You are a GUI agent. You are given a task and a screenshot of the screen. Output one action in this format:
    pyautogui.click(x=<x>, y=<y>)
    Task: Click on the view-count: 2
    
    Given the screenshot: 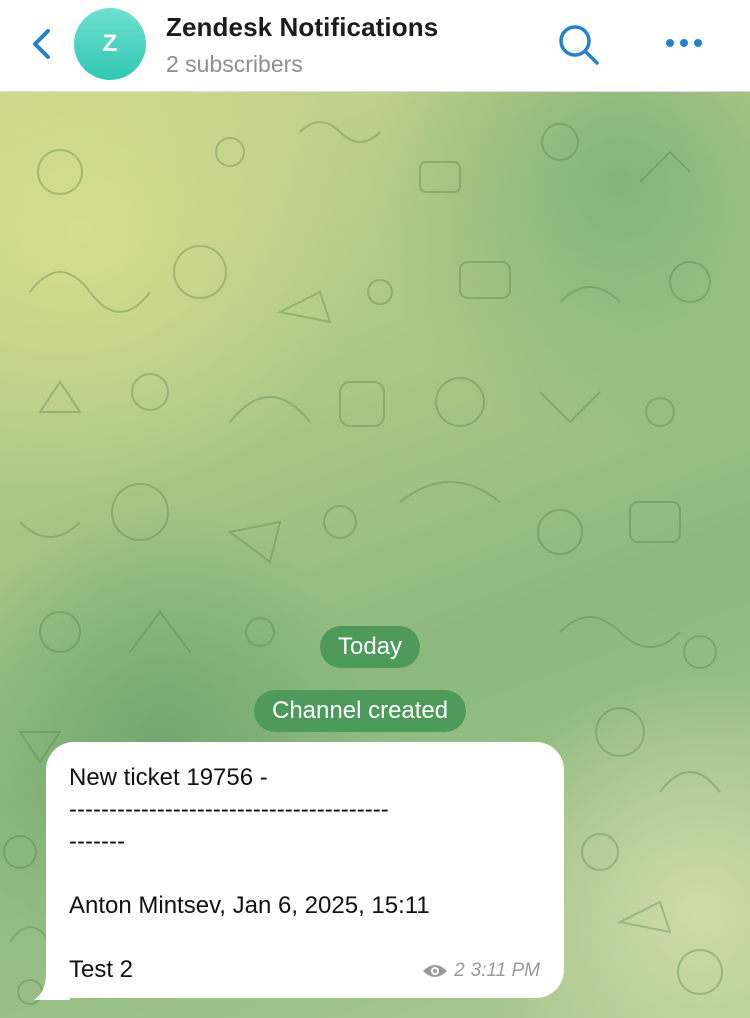 What is the action you would take?
    pyautogui.click(x=459, y=970)
    